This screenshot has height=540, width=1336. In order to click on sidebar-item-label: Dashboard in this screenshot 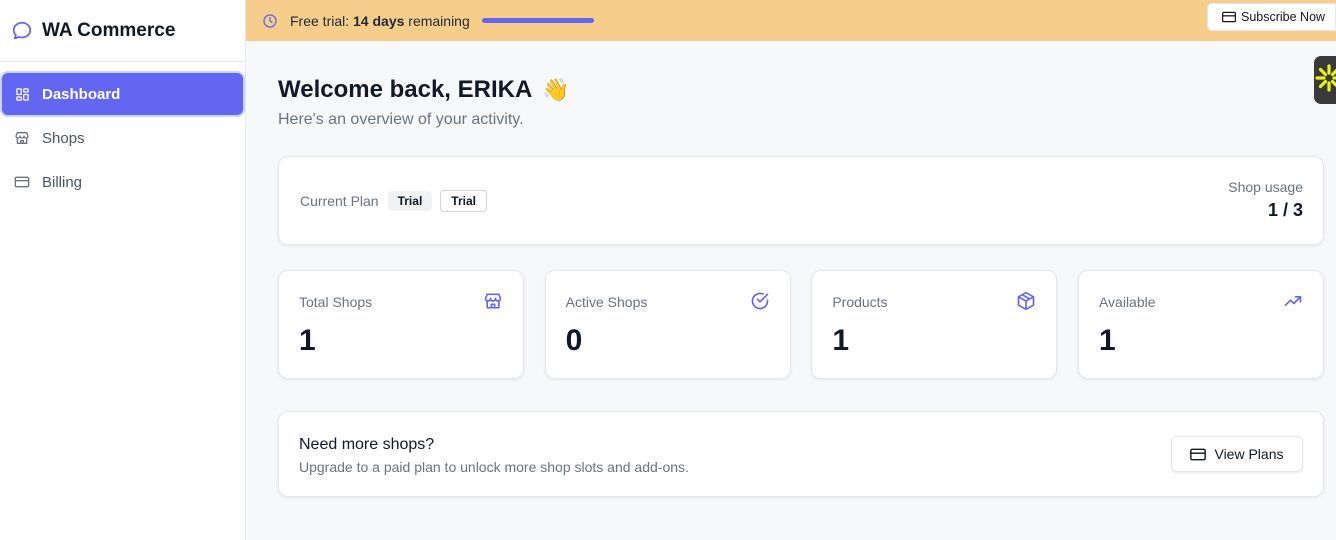, I will do `click(81, 94)`.